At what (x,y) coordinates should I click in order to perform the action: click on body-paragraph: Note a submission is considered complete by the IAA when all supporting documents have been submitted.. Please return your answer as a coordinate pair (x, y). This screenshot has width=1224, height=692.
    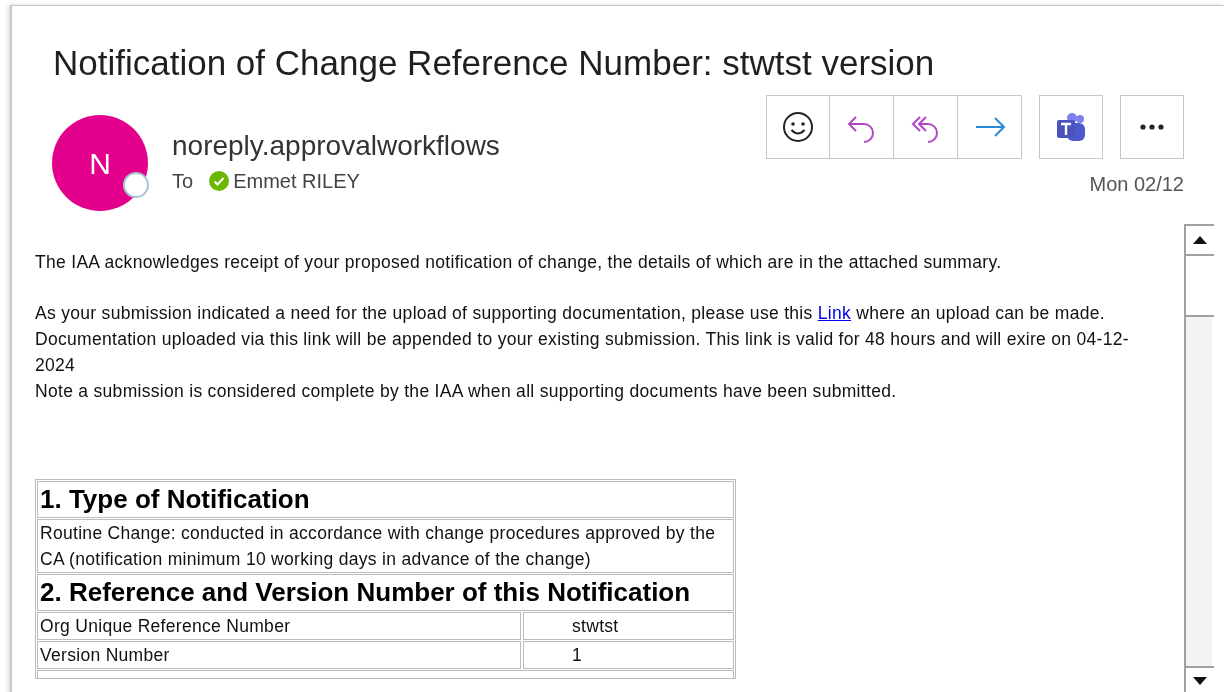
    Looking at the image, I should click on (466, 391).